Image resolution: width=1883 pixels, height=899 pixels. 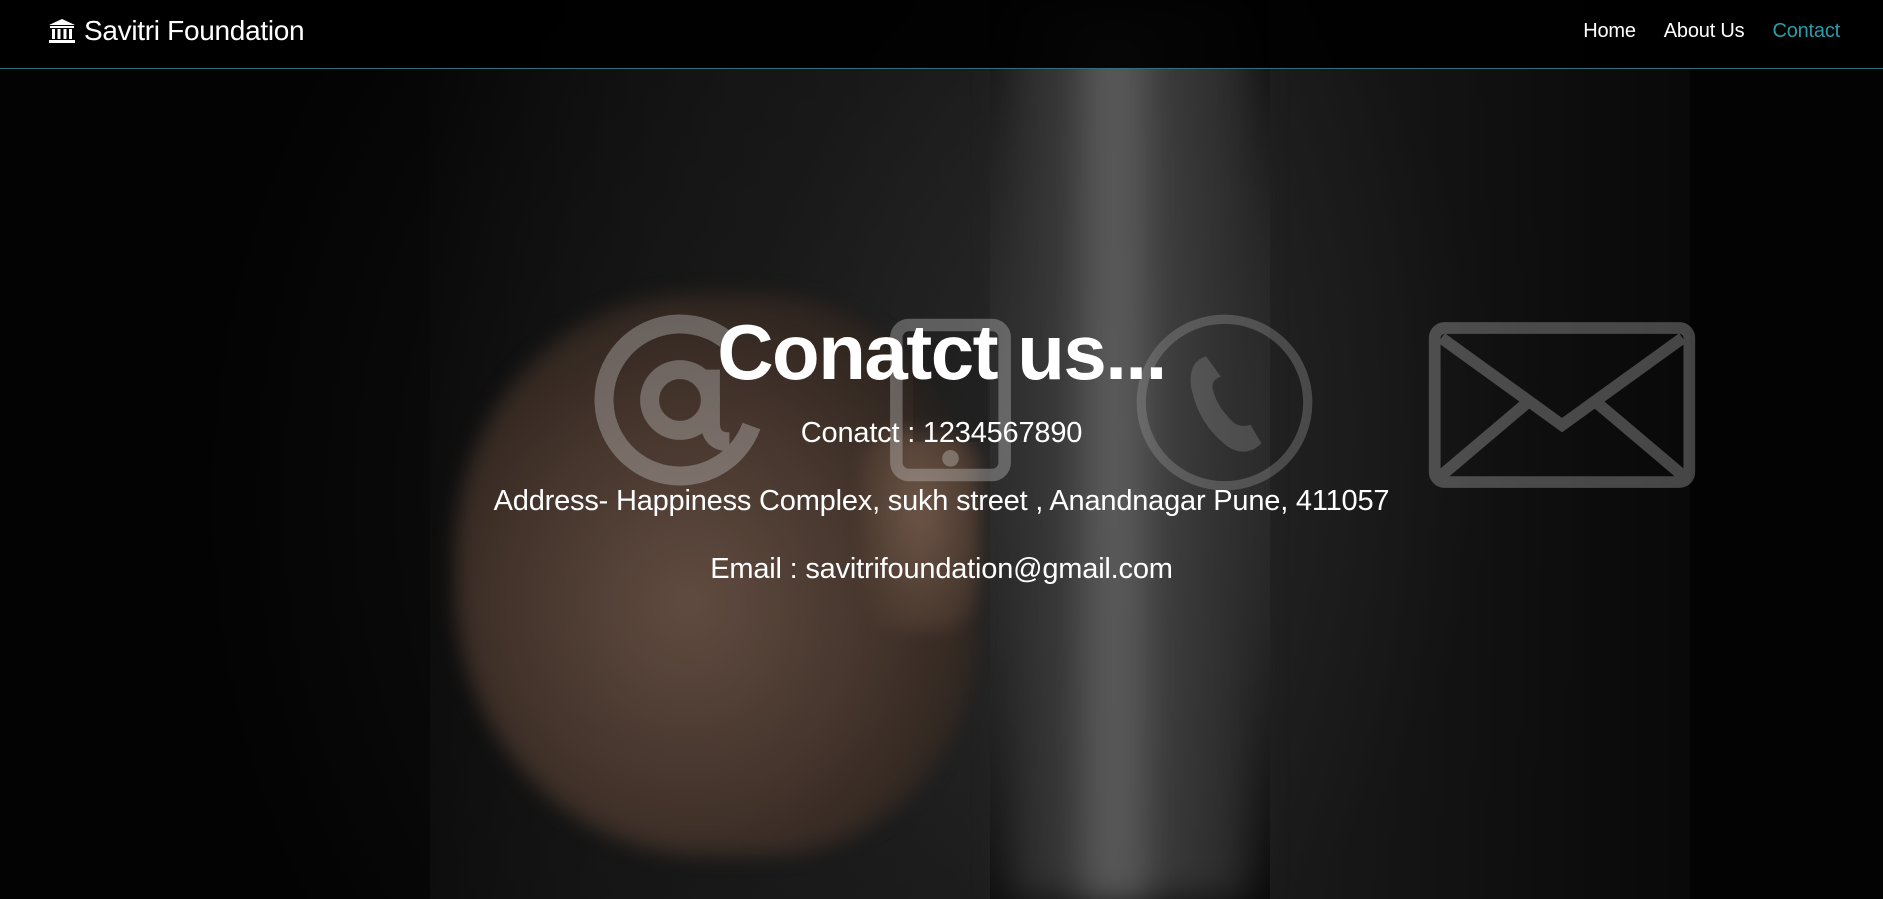 I want to click on nav-item-contact: Contact, so click(x=1806, y=31).